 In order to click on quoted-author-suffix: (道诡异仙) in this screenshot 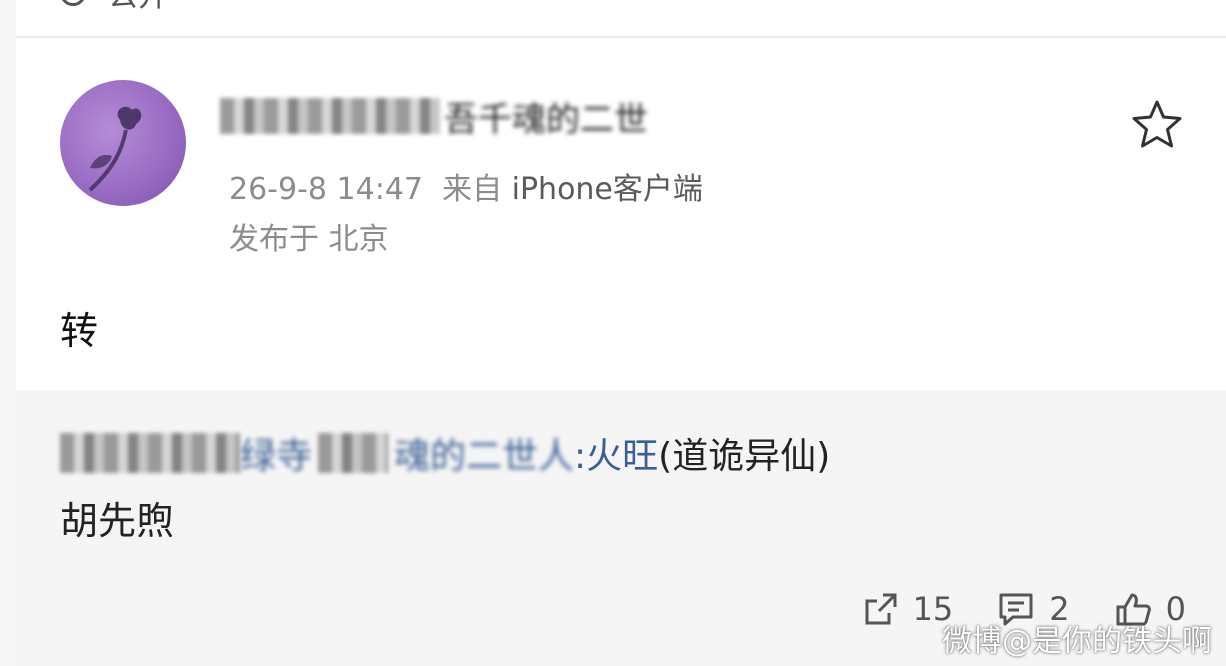, I will do `click(744, 456)`.